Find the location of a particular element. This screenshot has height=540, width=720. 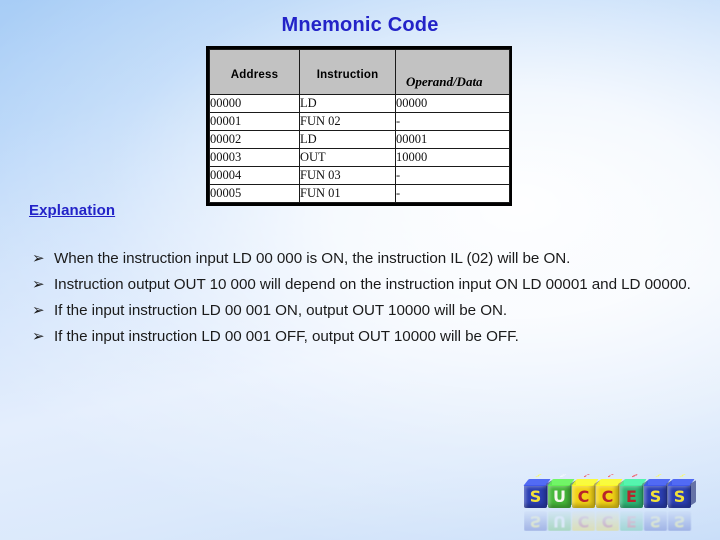

column-header-instruction: Instruction is located at coordinates (347, 72).